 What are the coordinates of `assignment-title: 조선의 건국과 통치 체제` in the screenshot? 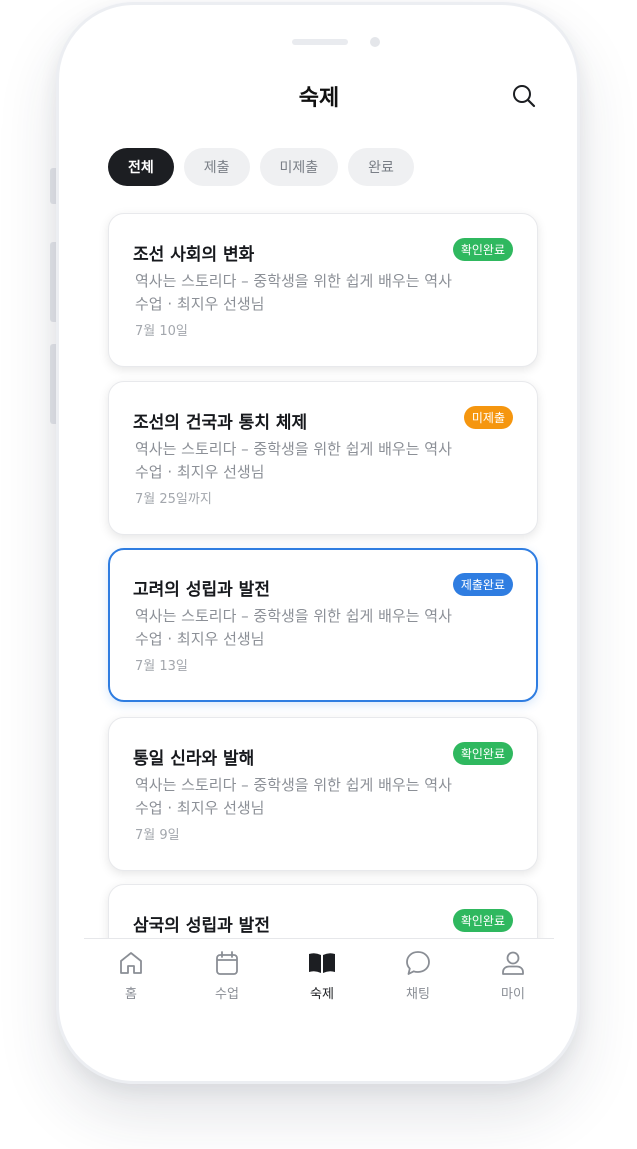 It's located at (220, 423).